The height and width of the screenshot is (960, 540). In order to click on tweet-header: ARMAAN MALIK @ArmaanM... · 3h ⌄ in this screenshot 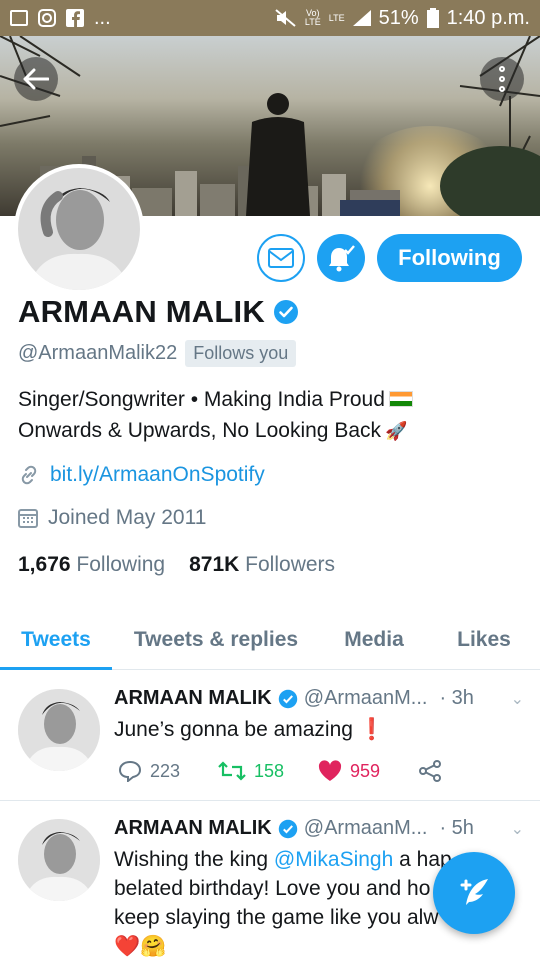, I will do `click(319, 698)`.